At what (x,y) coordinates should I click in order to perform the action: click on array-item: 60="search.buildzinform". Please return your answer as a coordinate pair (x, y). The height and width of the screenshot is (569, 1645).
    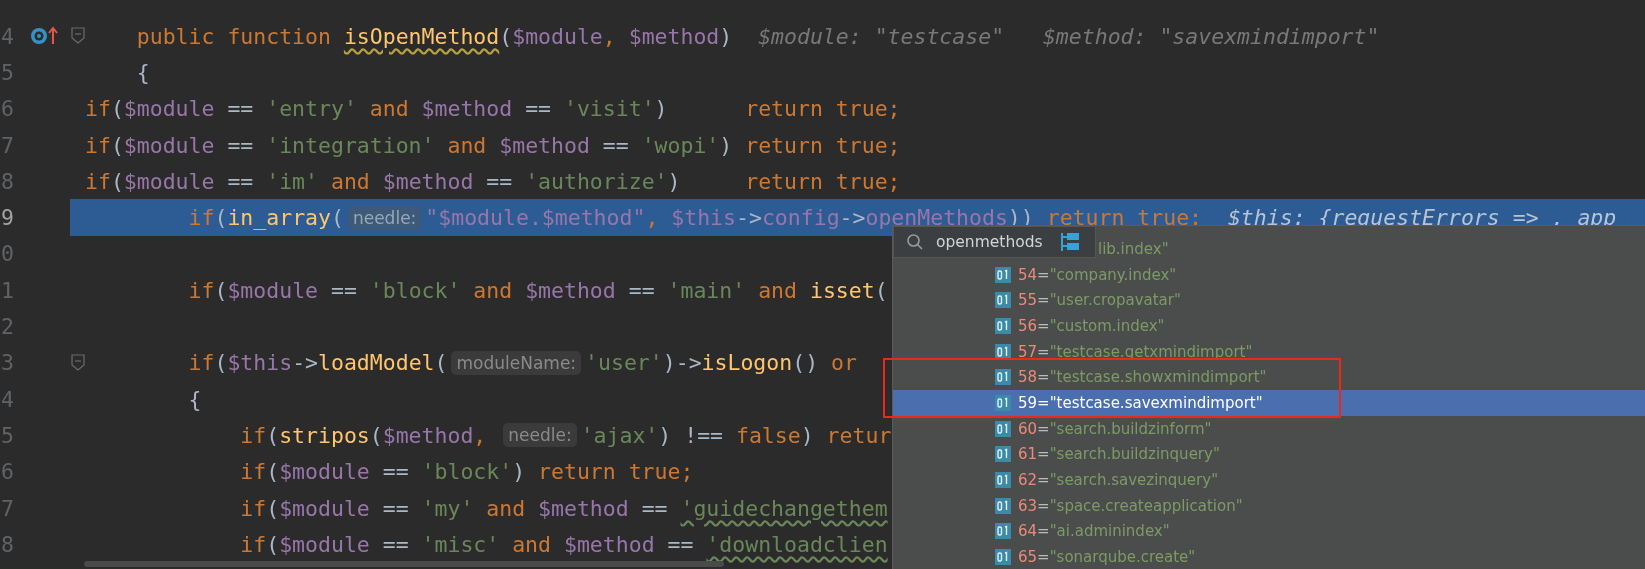
    Looking at the image, I should click on (1269, 428).